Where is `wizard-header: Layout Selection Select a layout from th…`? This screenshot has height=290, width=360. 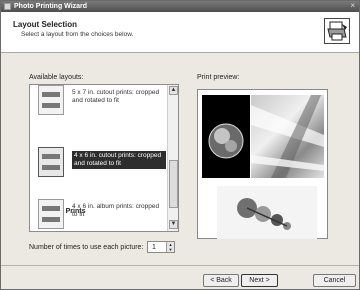
wizard-header: Layout Selection Select a layout from th… is located at coordinates (180, 32).